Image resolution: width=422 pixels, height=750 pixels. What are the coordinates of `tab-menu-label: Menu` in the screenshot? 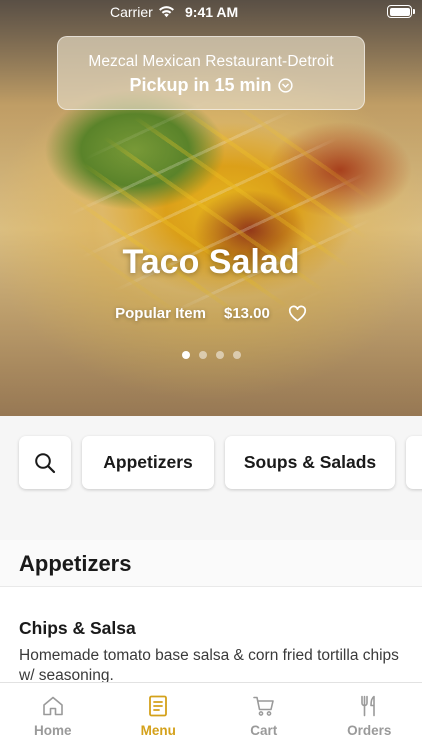 It's located at (158, 730).